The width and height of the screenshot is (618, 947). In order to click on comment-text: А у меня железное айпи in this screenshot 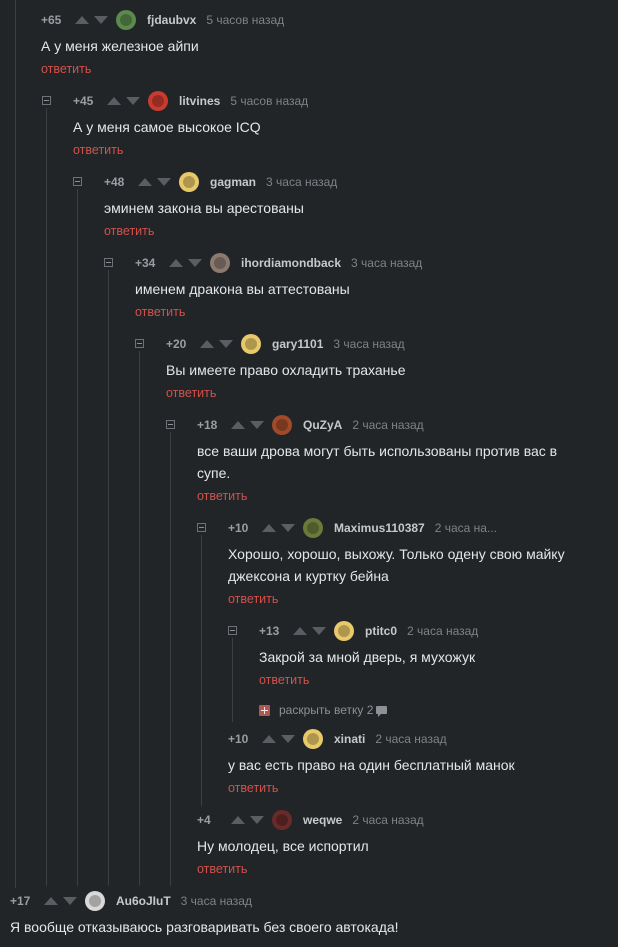, I will do `click(120, 46)`.